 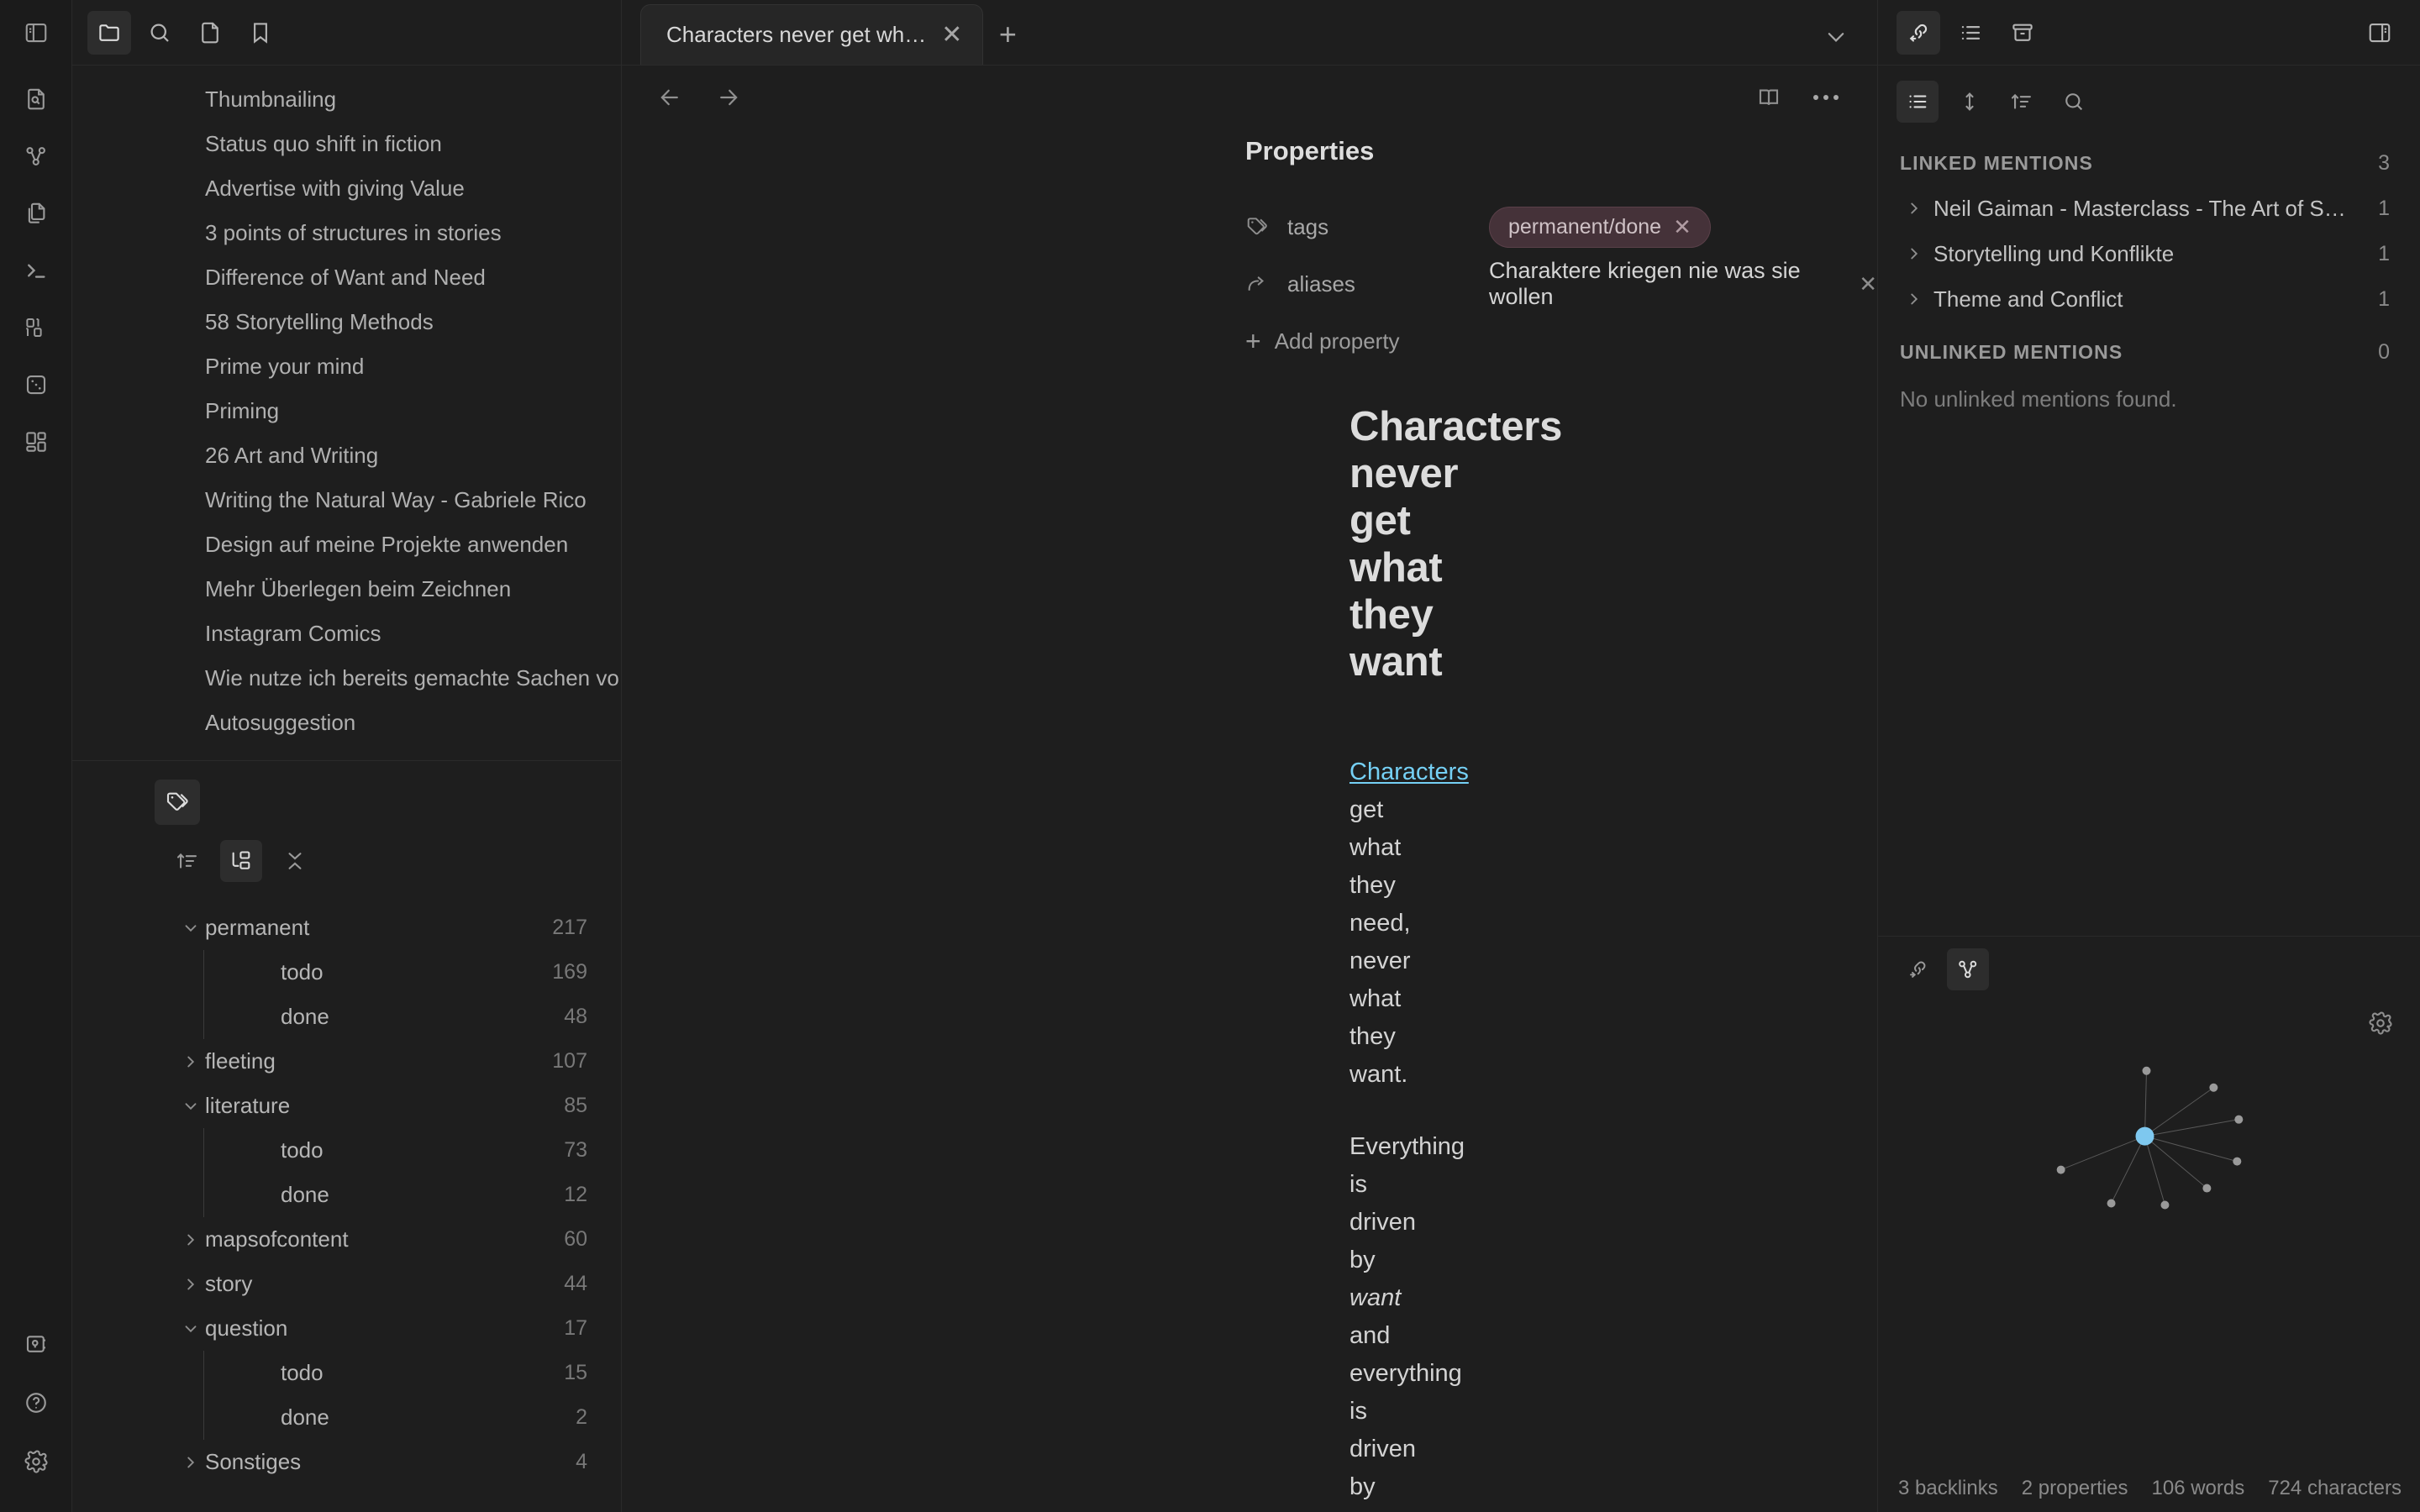 I want to click on property-key-tags: tags, so click(x=1055, y=227).